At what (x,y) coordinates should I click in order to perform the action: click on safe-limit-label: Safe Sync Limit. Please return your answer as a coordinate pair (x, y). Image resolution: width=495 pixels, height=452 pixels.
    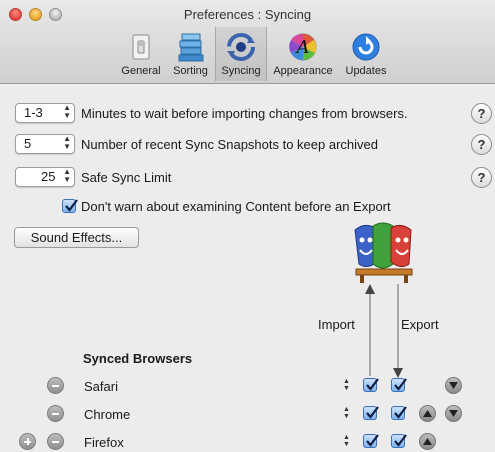
    Looking at the image, I should click on (126, 177).